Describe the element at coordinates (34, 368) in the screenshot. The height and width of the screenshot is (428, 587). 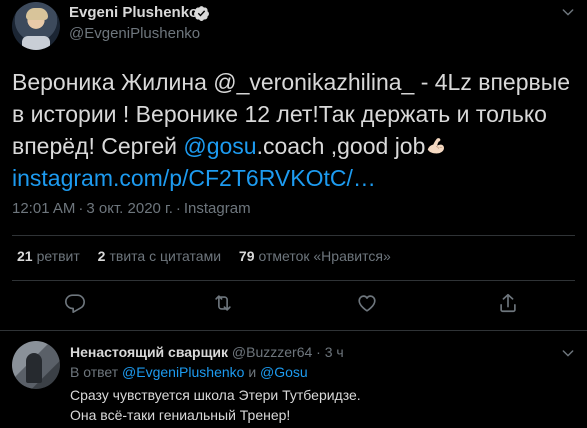
I see `avatar-figure` at that location.